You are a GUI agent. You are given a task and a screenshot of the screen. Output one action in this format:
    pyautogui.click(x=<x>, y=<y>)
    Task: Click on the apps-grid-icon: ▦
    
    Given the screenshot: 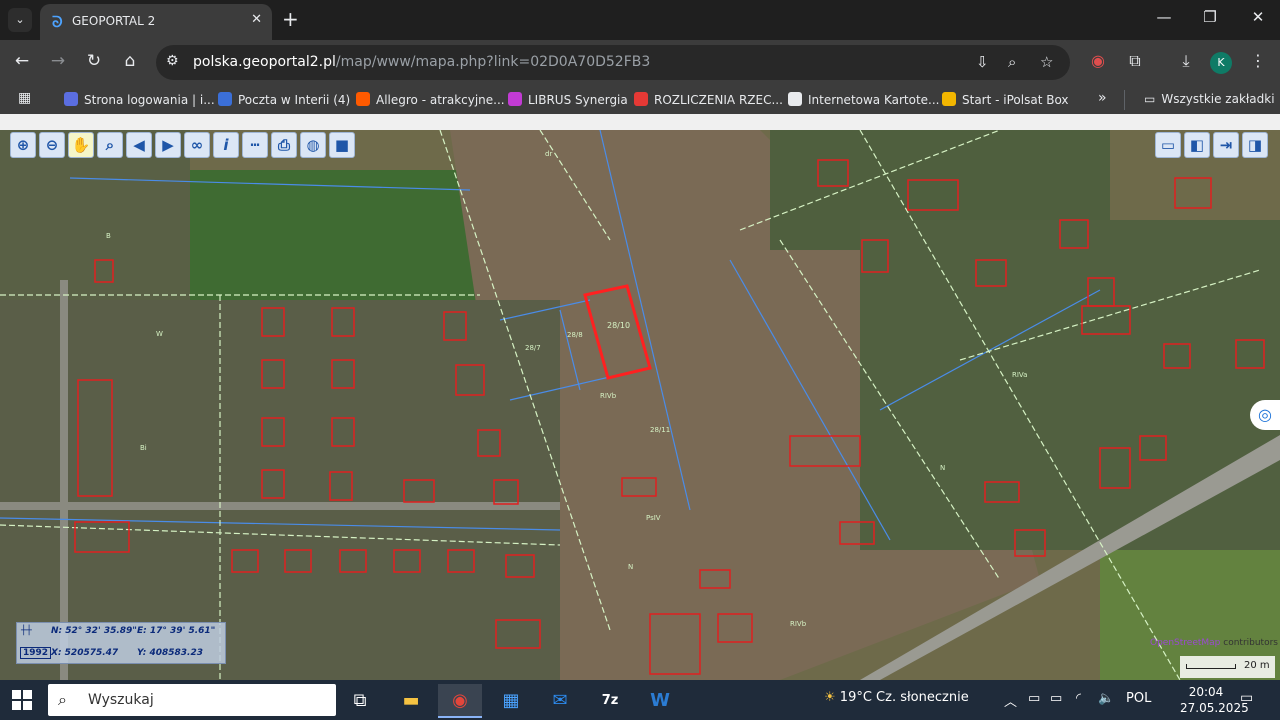 What is the action you would take?
    pyautogui.click(x=24, y=98)
    